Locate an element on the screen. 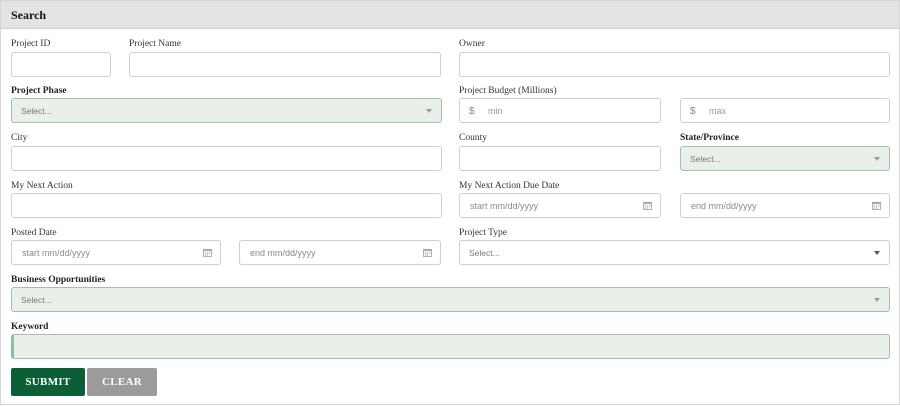 The width and height of the screenshot is (900, 407). due-date-end-input: end mm/dd/yyyy is located at coordinates (785, 205).